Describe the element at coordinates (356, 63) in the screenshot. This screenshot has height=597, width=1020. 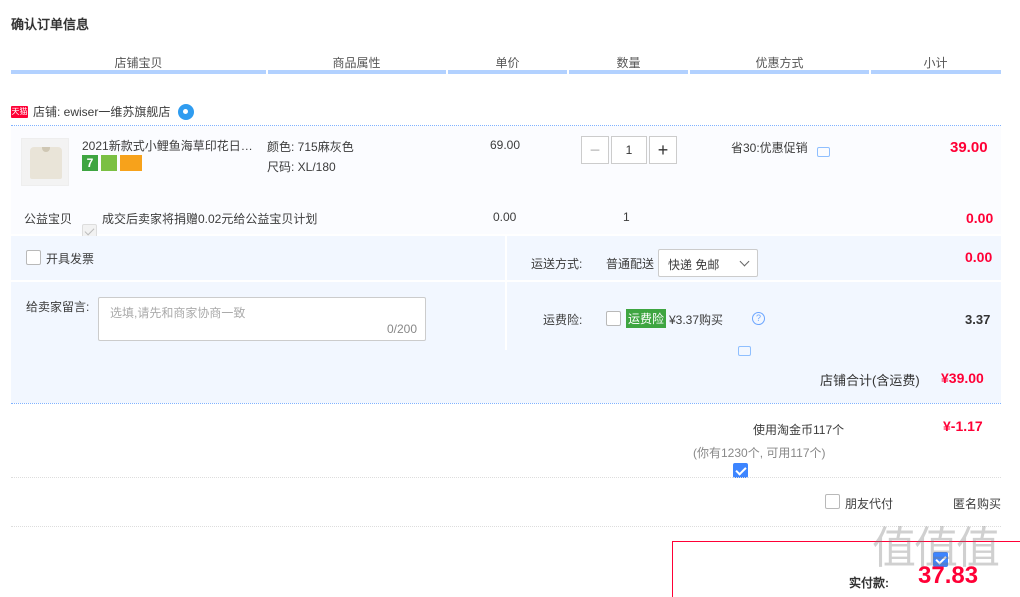
I see `col-attributes: 商品属性` at that location.